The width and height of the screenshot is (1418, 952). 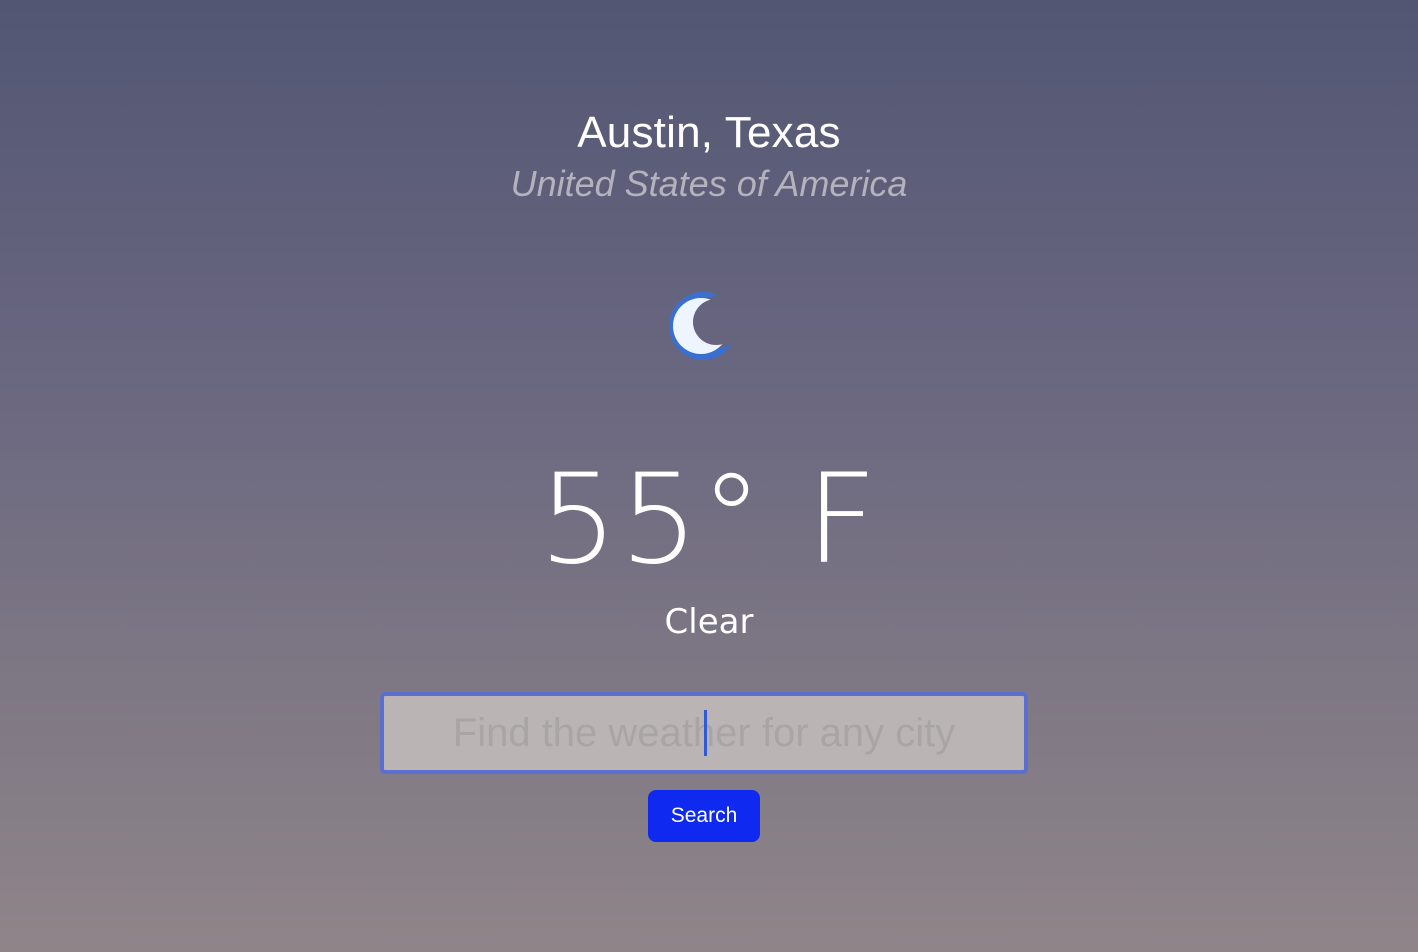 I want to click on country-name: United States of America, so click(x=709, y=183).